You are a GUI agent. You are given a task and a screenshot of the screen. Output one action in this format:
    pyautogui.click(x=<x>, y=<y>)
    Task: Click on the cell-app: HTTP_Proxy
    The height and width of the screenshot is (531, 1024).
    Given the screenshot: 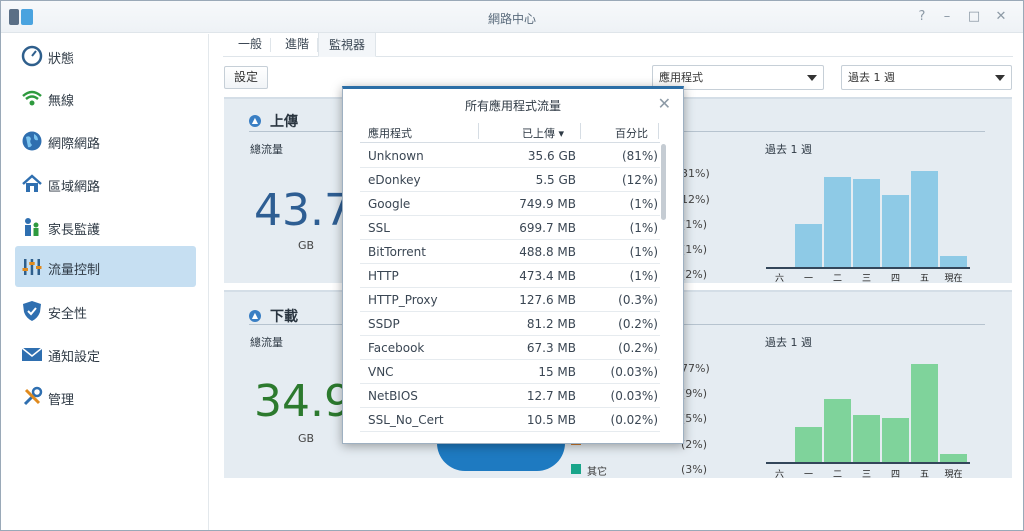 What is the action you would take?
    pyautogui.click(x=403, y=300)
    